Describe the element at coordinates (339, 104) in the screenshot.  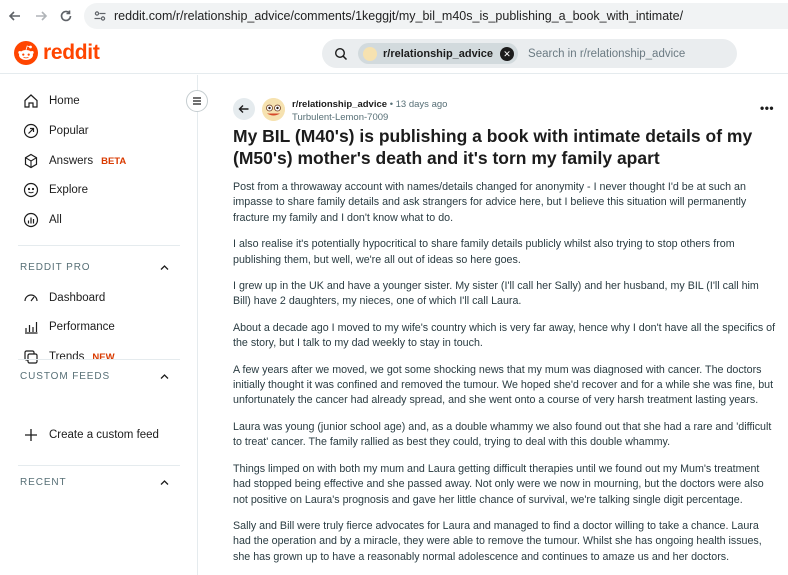
I see `subreddit-link: r/relationship_advice` at that location.